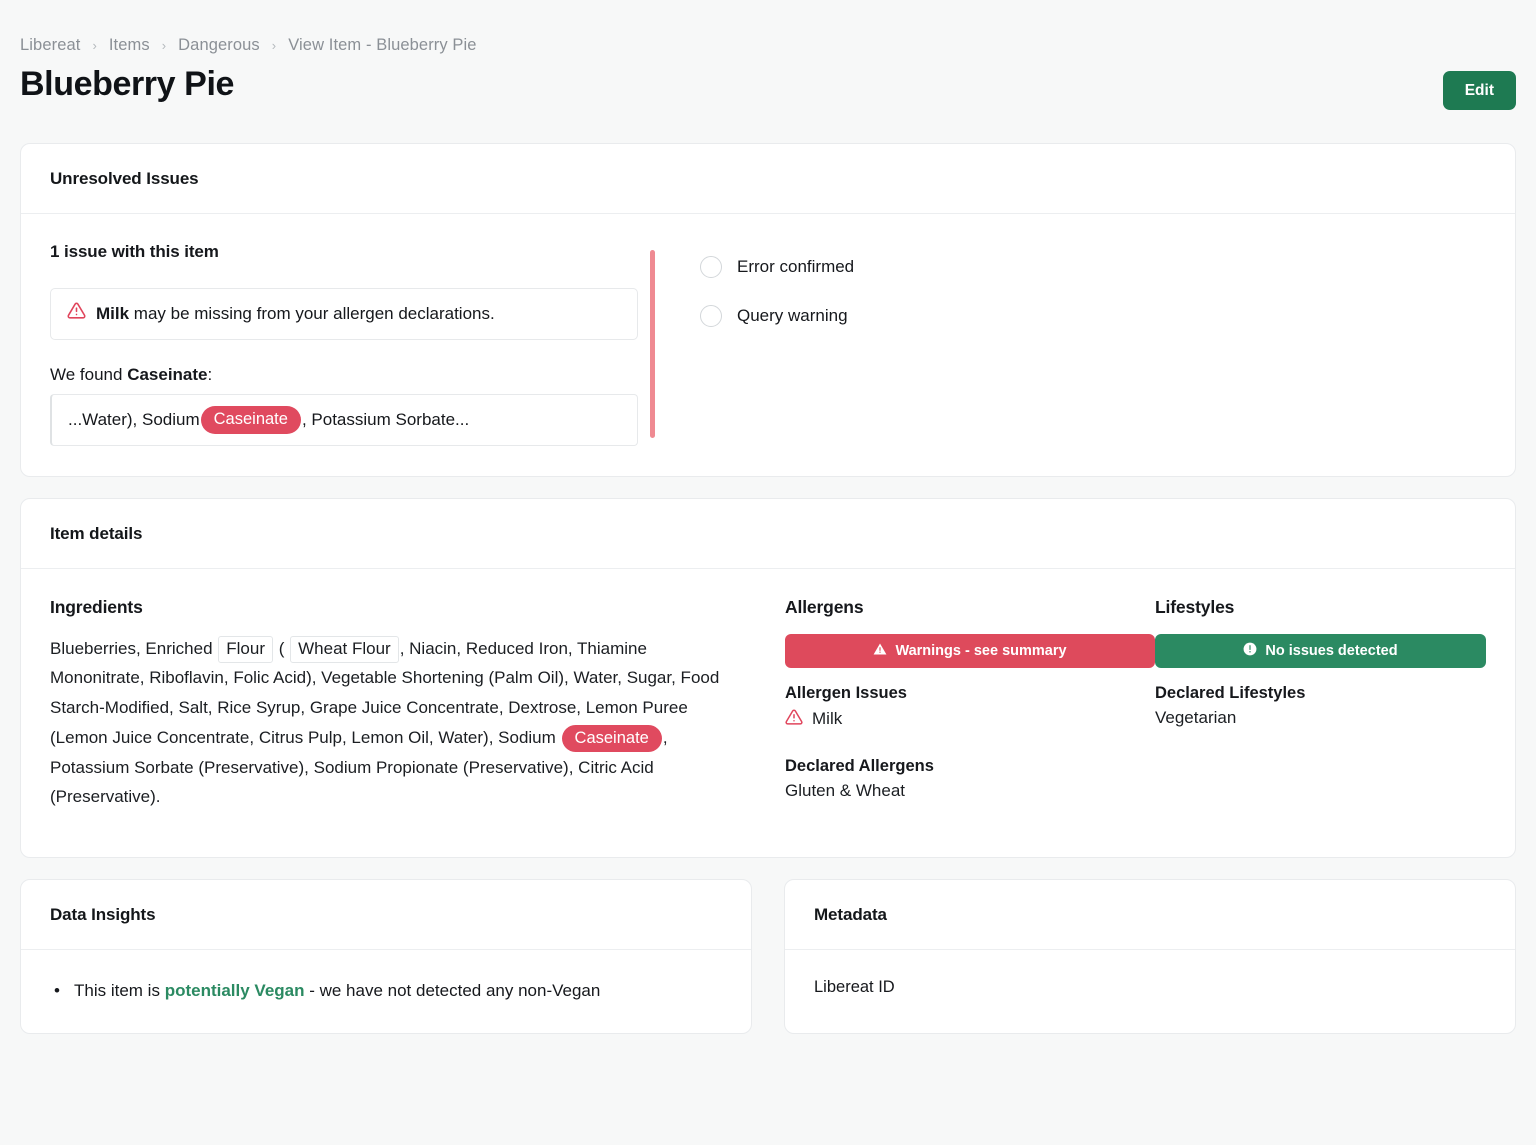 The height and width of the screenshot is (1145, 1536). I want to click on unresolved-issues-title: Unresolved Issues, so click(768, 179).